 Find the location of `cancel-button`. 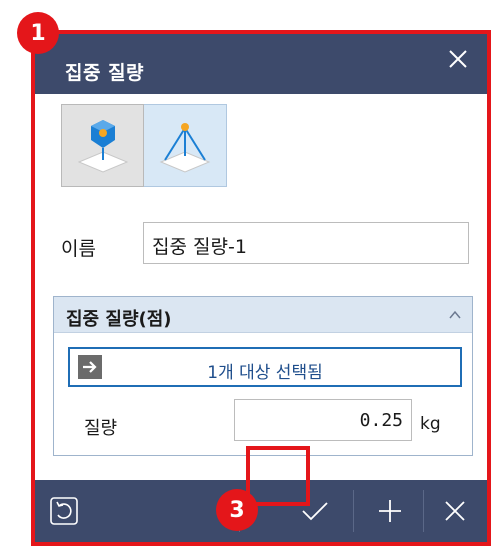

cancel-button is located at coordinates (455, 511).